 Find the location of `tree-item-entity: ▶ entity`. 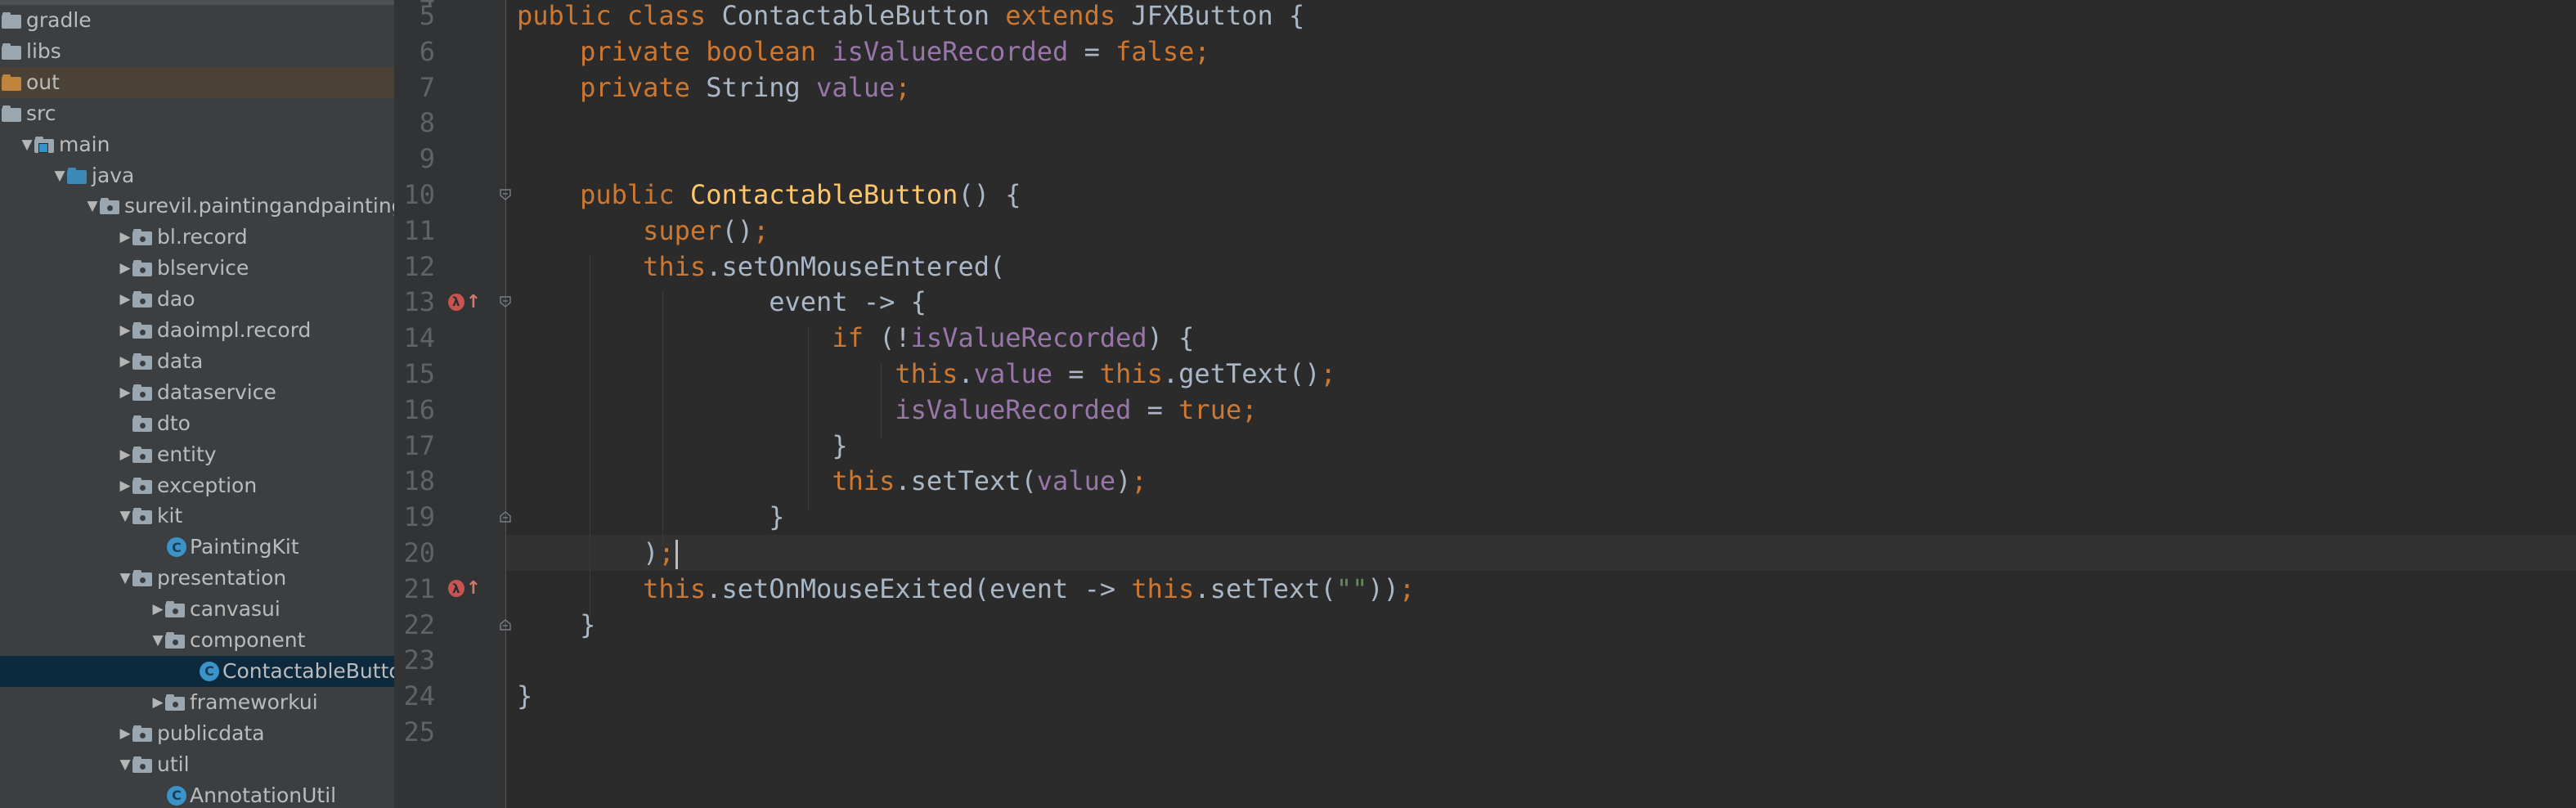

tree-item-entity: ▶ entity is located at coordinates (197, 454).